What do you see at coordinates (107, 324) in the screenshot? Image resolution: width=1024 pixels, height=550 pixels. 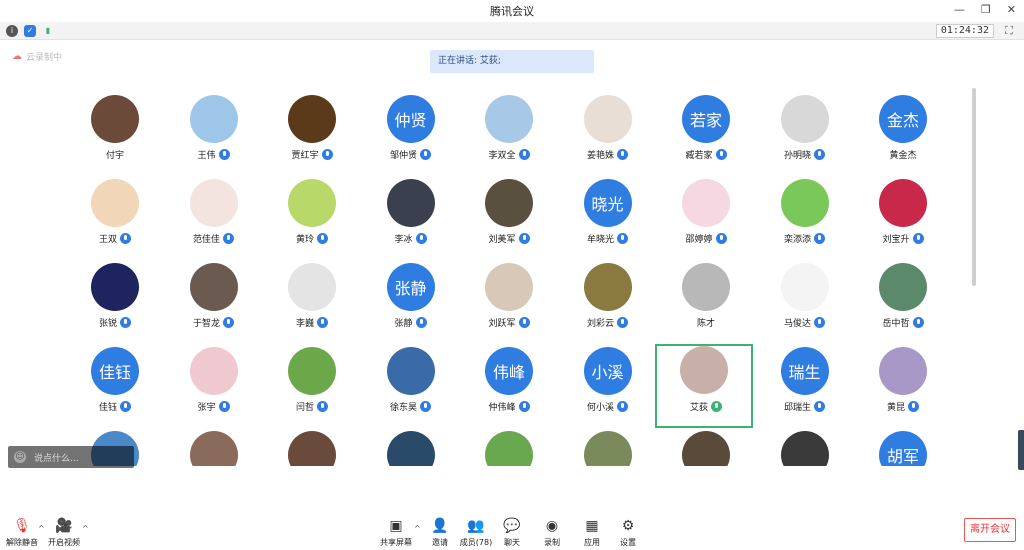 I see `participant-name: 张锐` at bounding box center [107, 324].